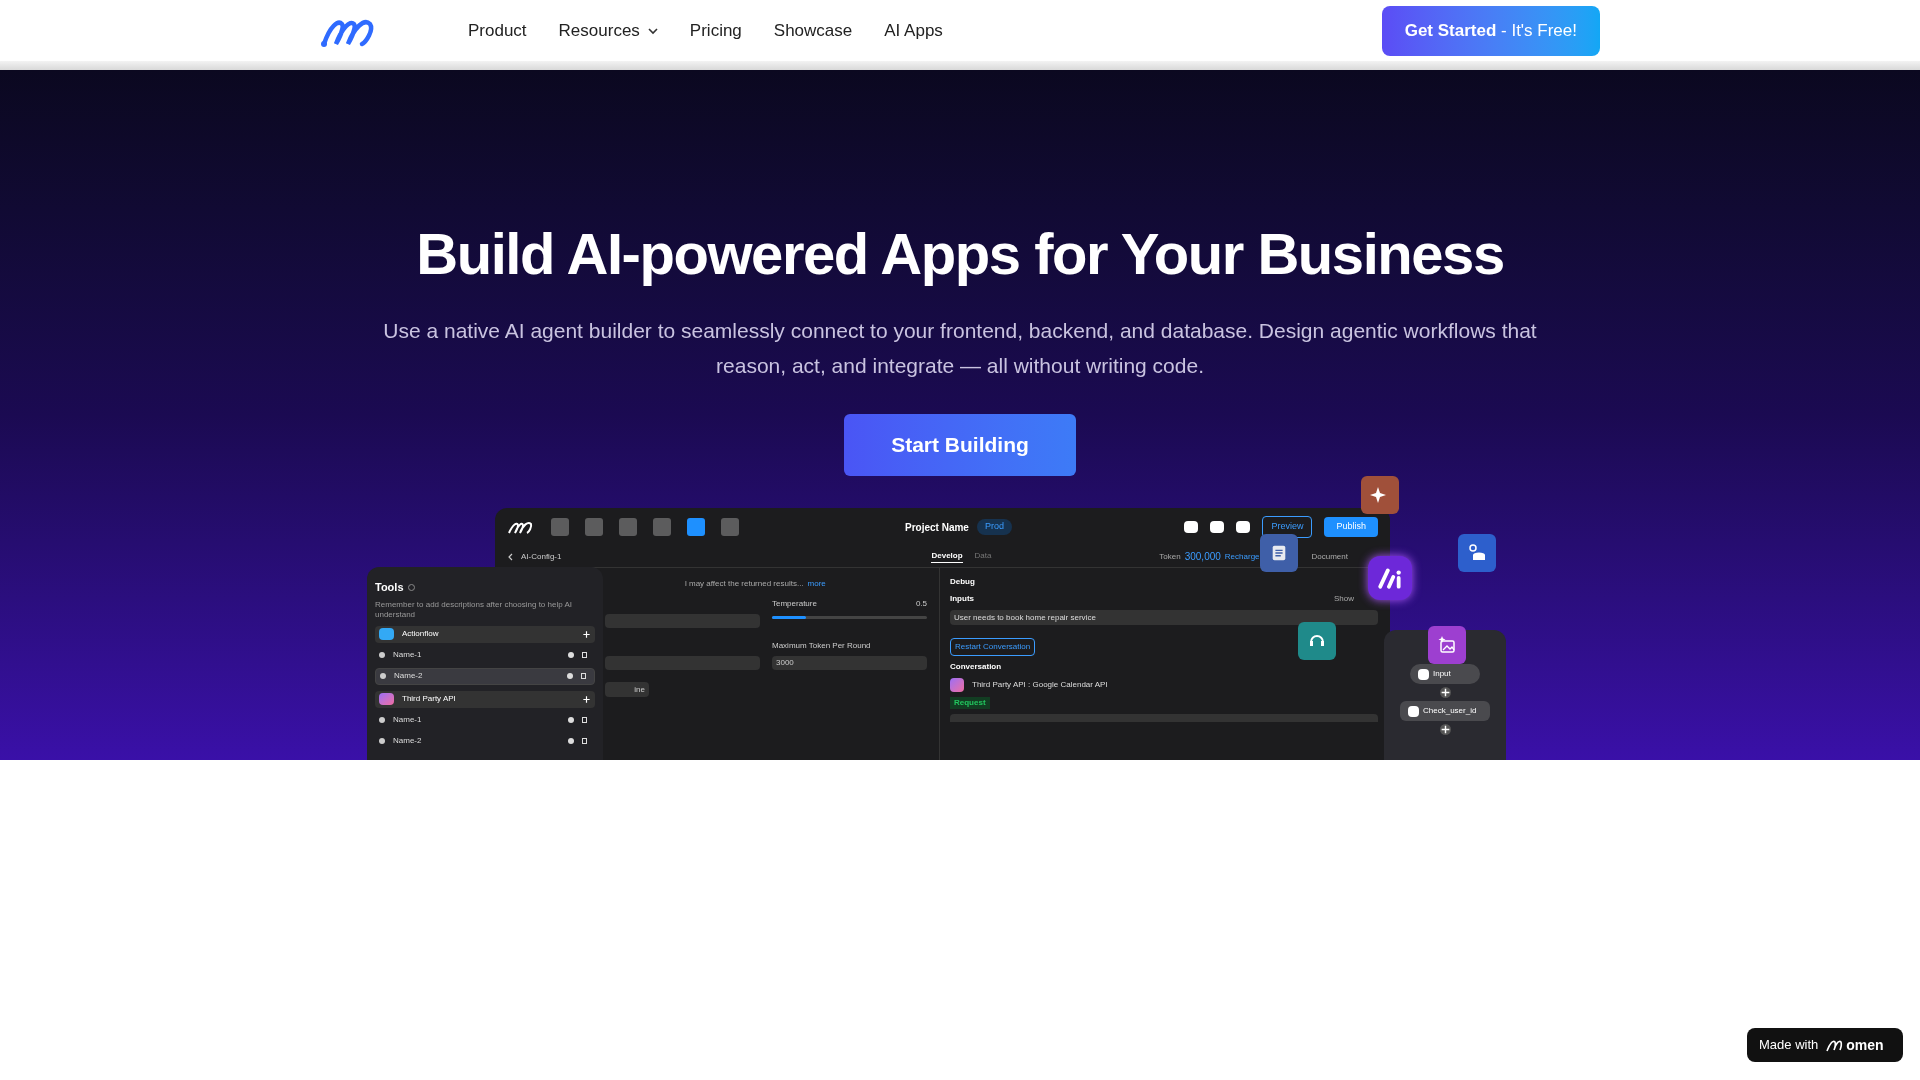 The image size is (1920, 1080). What do you see at coordinates (994, 527) in the screenshot?
I see `env-badge: Prod` at bounding box center [994, 527].